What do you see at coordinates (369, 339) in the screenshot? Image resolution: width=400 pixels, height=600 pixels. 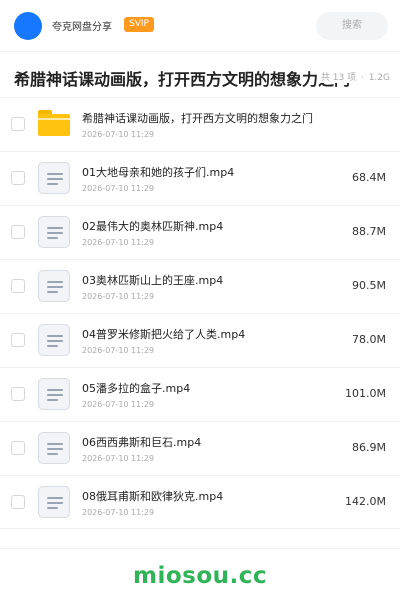 I see `file-size: 78.0M` at bounding box center [369, 339].